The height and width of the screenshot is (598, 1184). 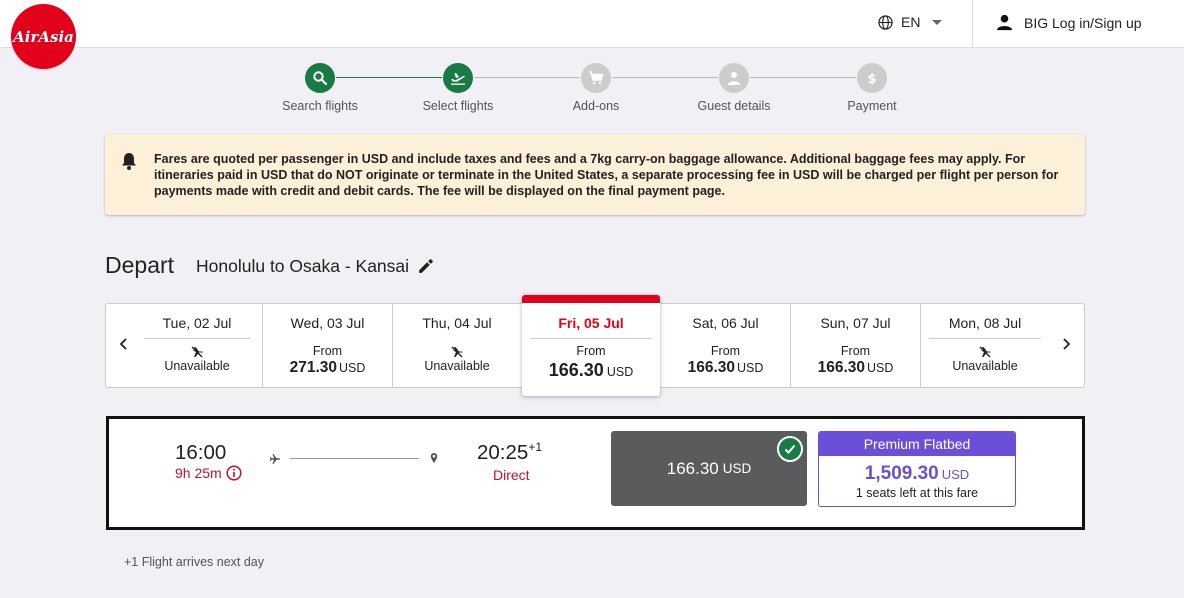 What do you see at coordinates (194, 562) in the screenshot?
I see `arrival-footnote: +1 Flight arrives next day` at bounding box center [194, 562].